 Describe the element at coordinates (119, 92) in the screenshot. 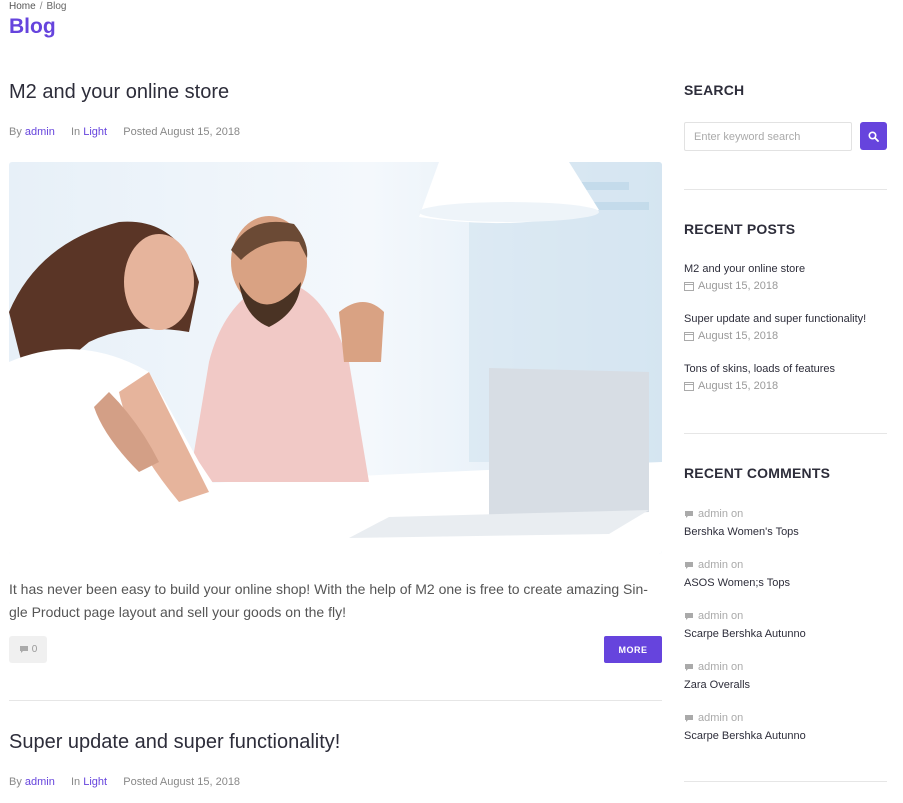

I see `post-title-link: M2 and your online store` at that location.